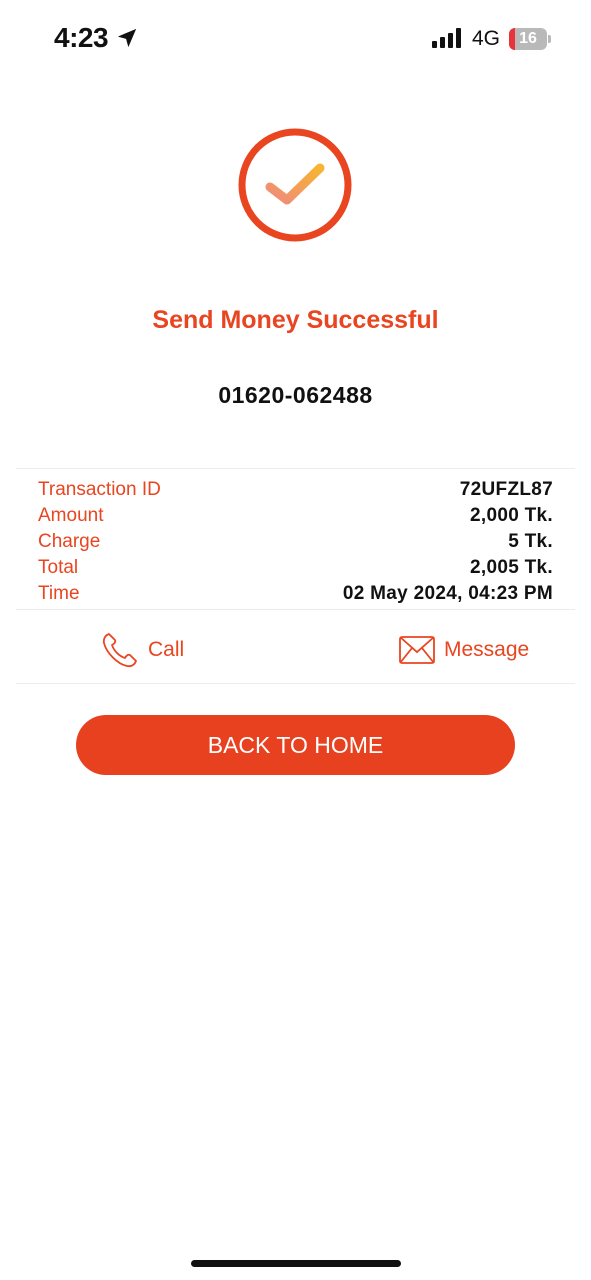 Image resolution: width=591 pixels, height=1280 pixels. Describe the element at coordinates (486, 38) in the screenshot. I see `network-type-label: 4G` at that location.